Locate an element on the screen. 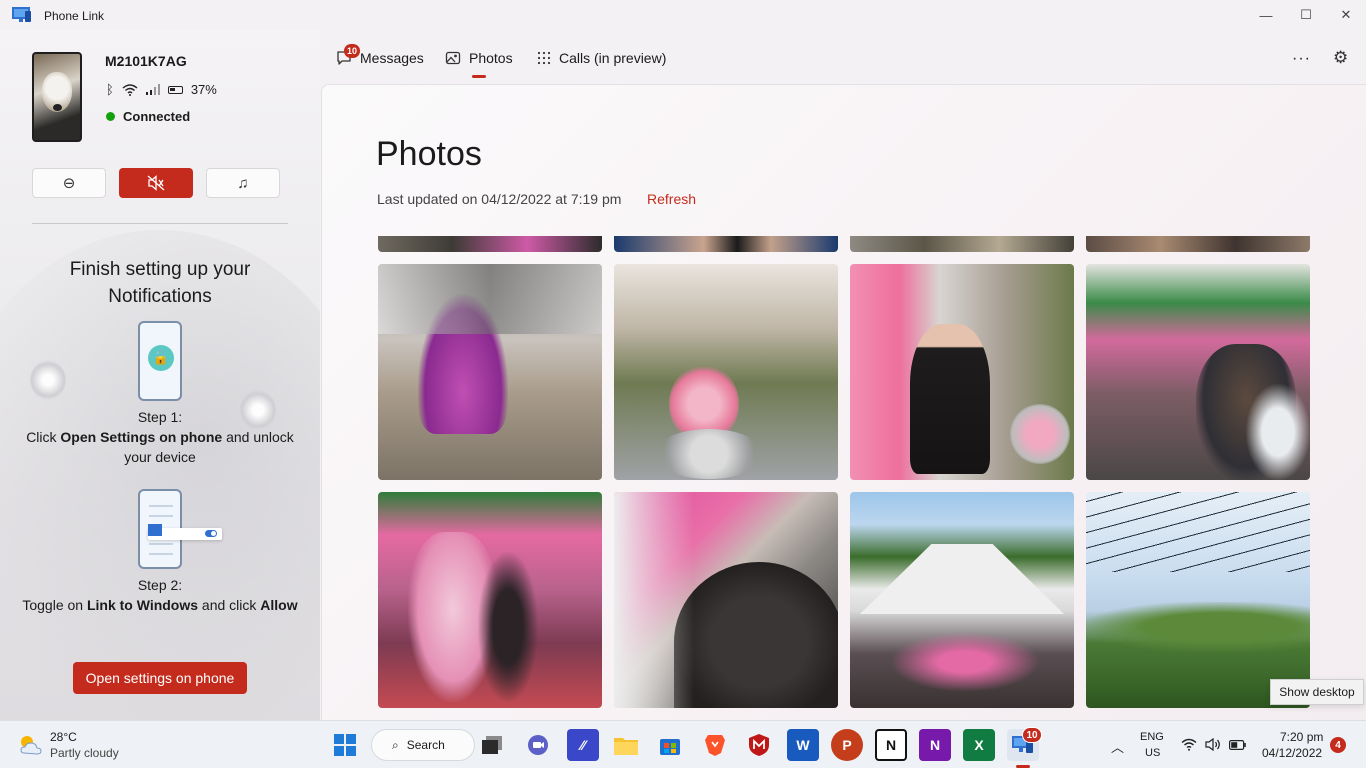 This screenshot has height=768, width=1366. taskbar-app-editor: ⁄⁄ is located at coordinates (583, 745).